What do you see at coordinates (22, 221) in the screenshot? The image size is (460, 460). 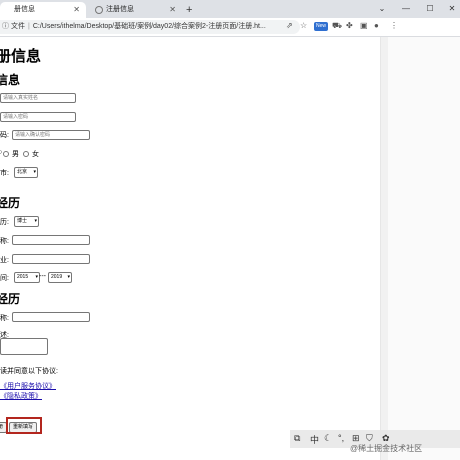 I see `education-value: 博士` at bounding box center [22, 221].